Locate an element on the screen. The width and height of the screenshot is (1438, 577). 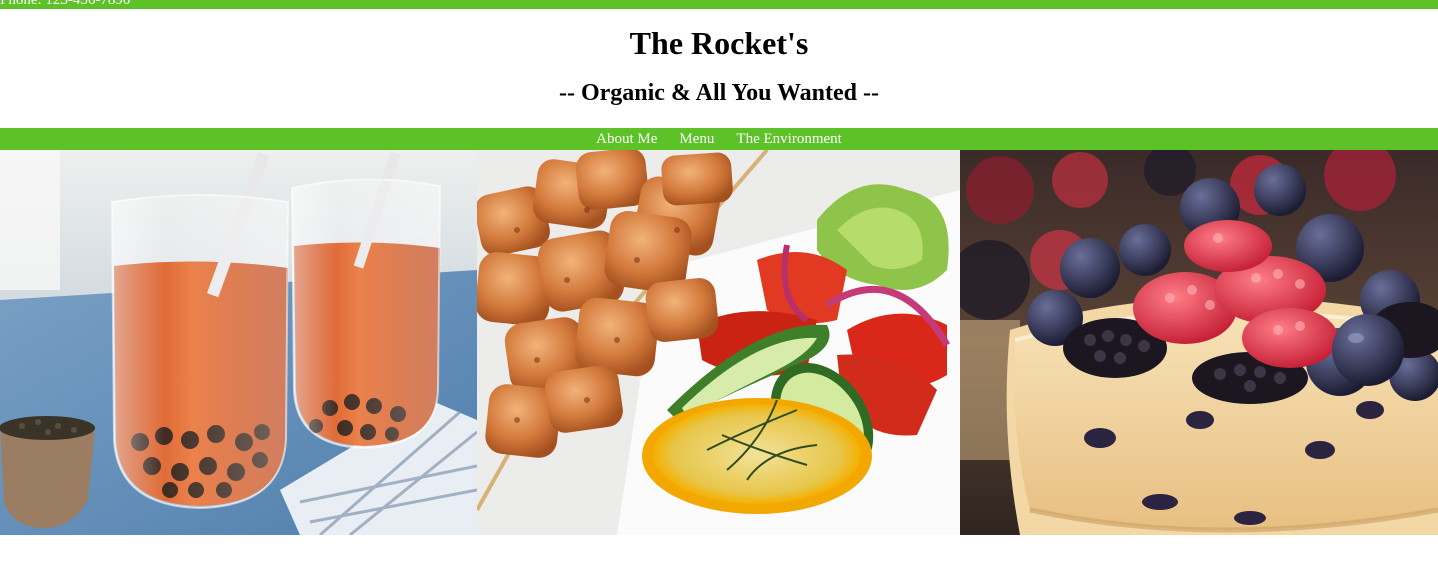
nav-link-about-me: About Me is located at coordinates (626, 139).